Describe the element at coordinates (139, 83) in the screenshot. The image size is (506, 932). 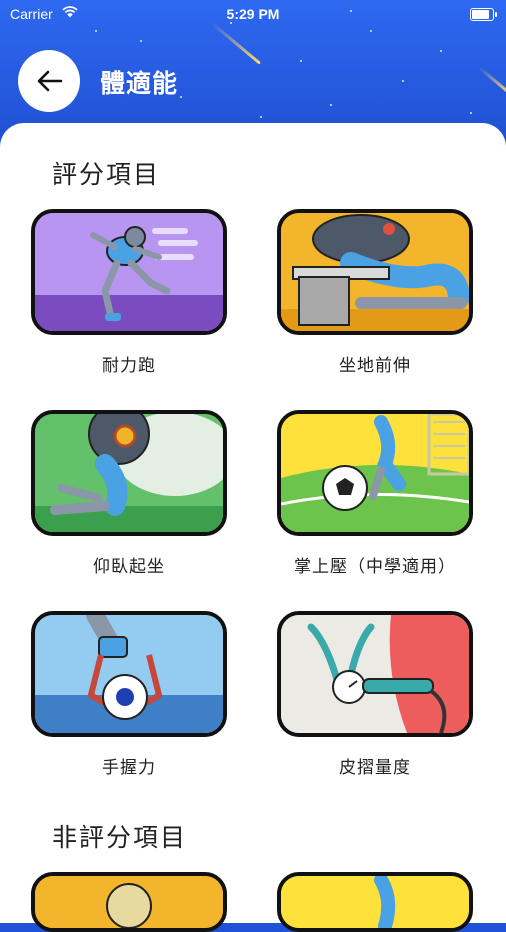
I see `page-title: 體適能` at that location.